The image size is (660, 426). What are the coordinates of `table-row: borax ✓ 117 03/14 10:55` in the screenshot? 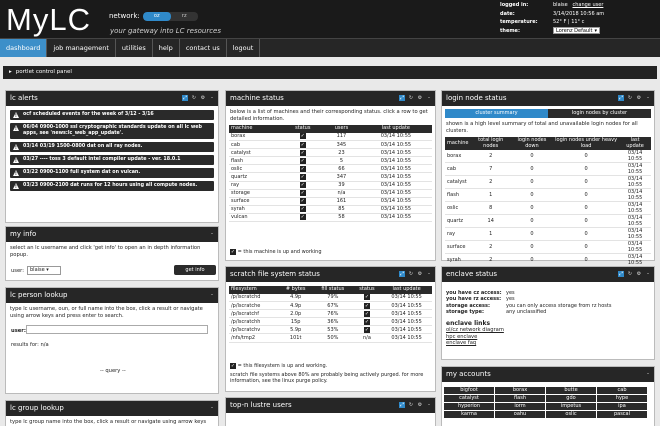 It's located at (330, 137).